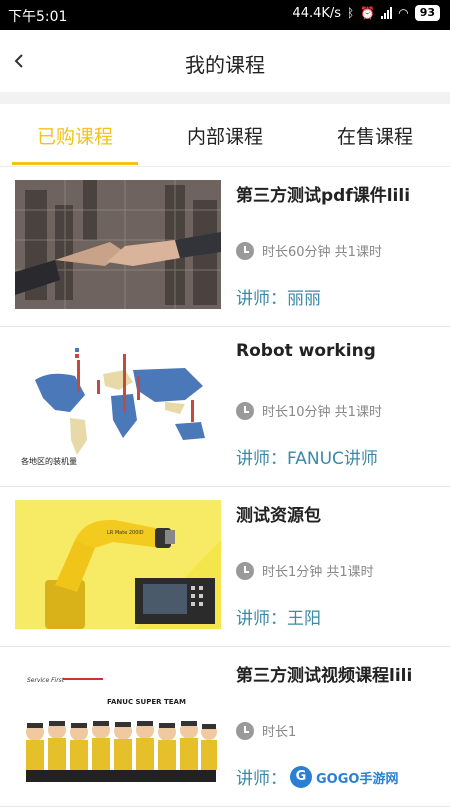 The height and width of the screenshot is (807, 450). I want to click on watermark-text: GOGO手游网, so click(357, 779).